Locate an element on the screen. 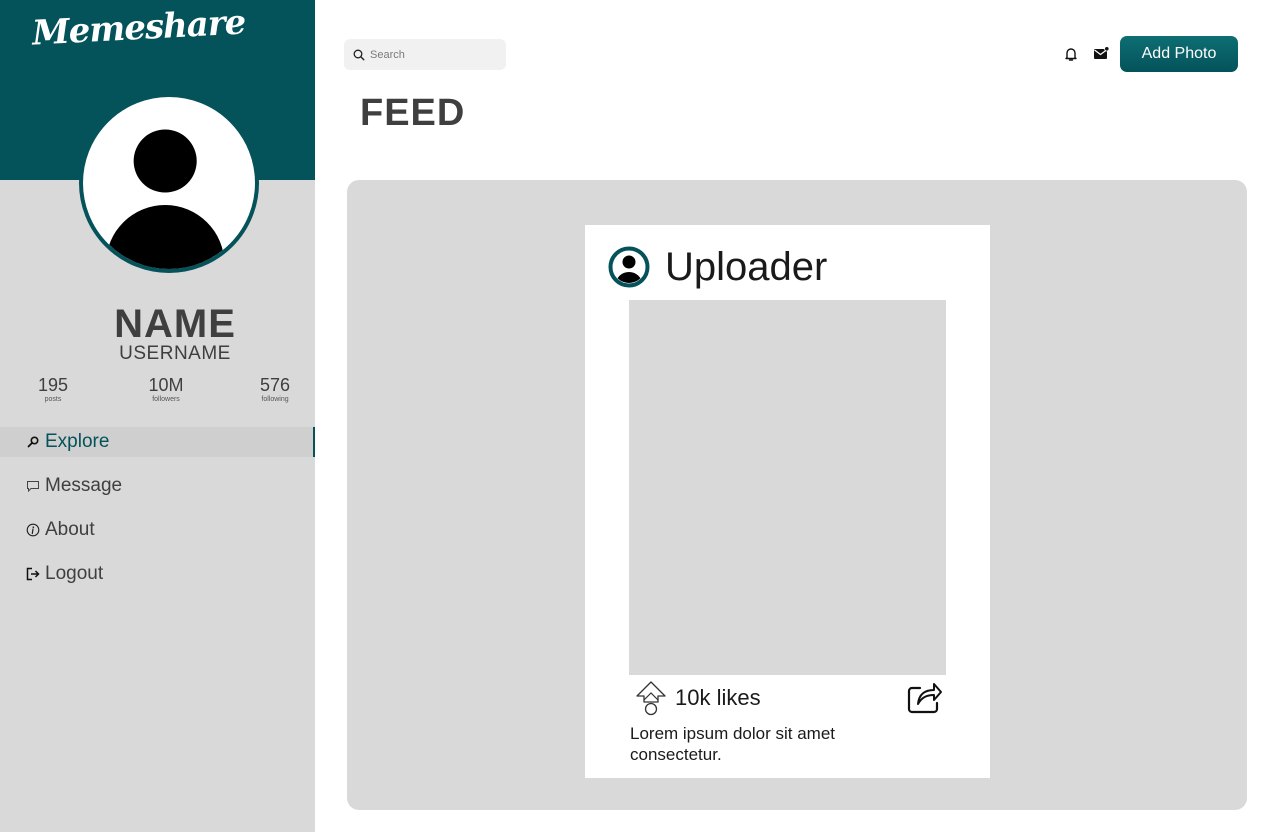  upvote-icon is located at coordinates (651, 698).